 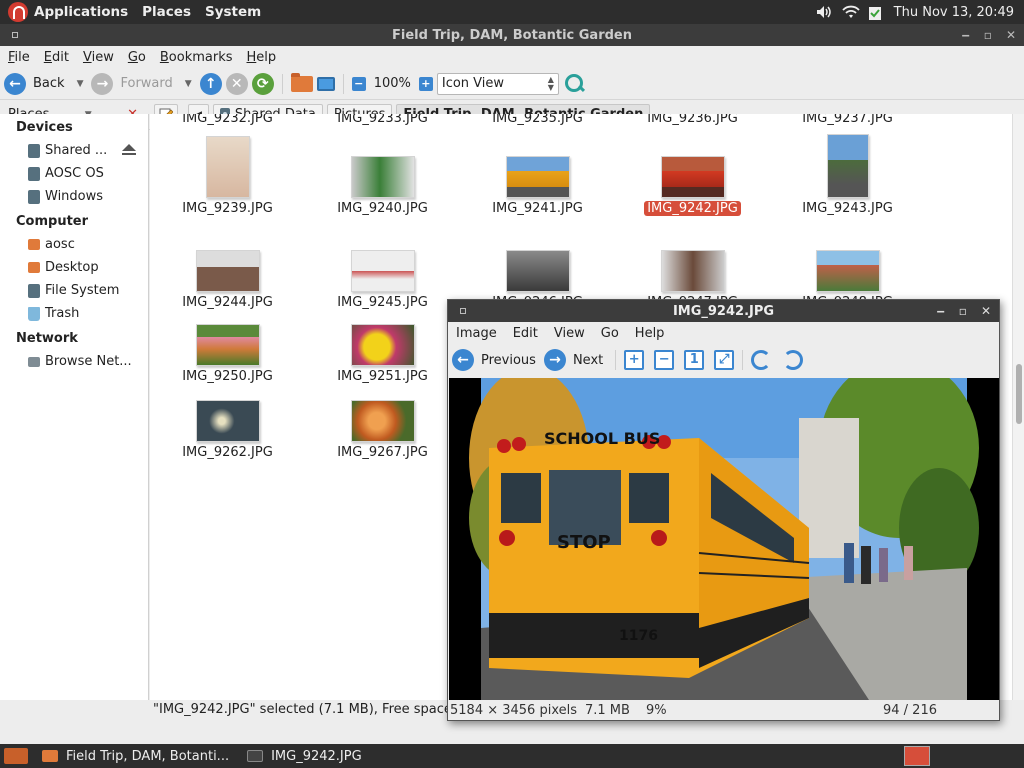 What do you see at coordinates (227, 176) in the screenshot?
I see `file-item: IMG_9239.JPG` at bounding box center [227, 176].